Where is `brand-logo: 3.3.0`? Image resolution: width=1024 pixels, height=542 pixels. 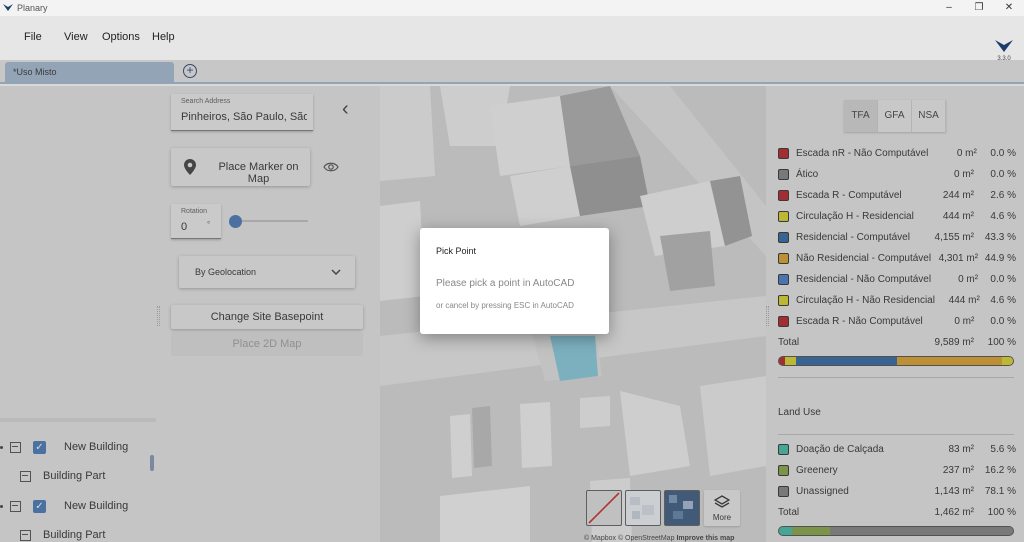 brand-logo: 3.3.0 is located at coordinates (1004, 51).